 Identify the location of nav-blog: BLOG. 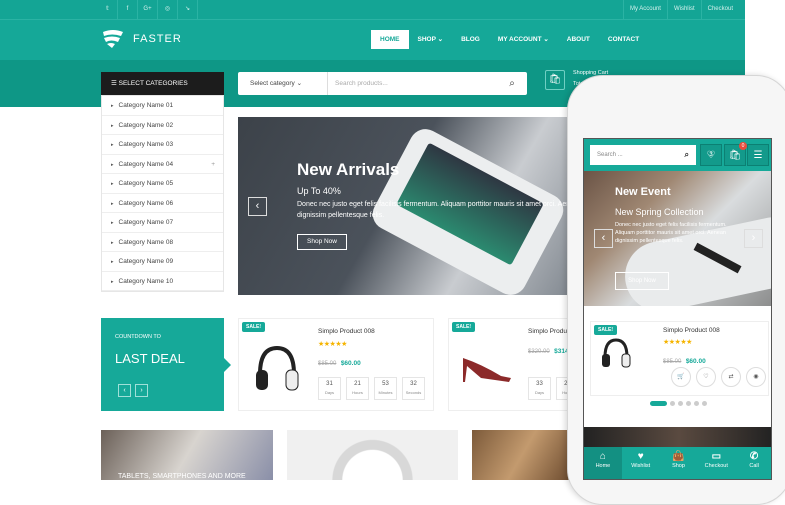
(470, 39).